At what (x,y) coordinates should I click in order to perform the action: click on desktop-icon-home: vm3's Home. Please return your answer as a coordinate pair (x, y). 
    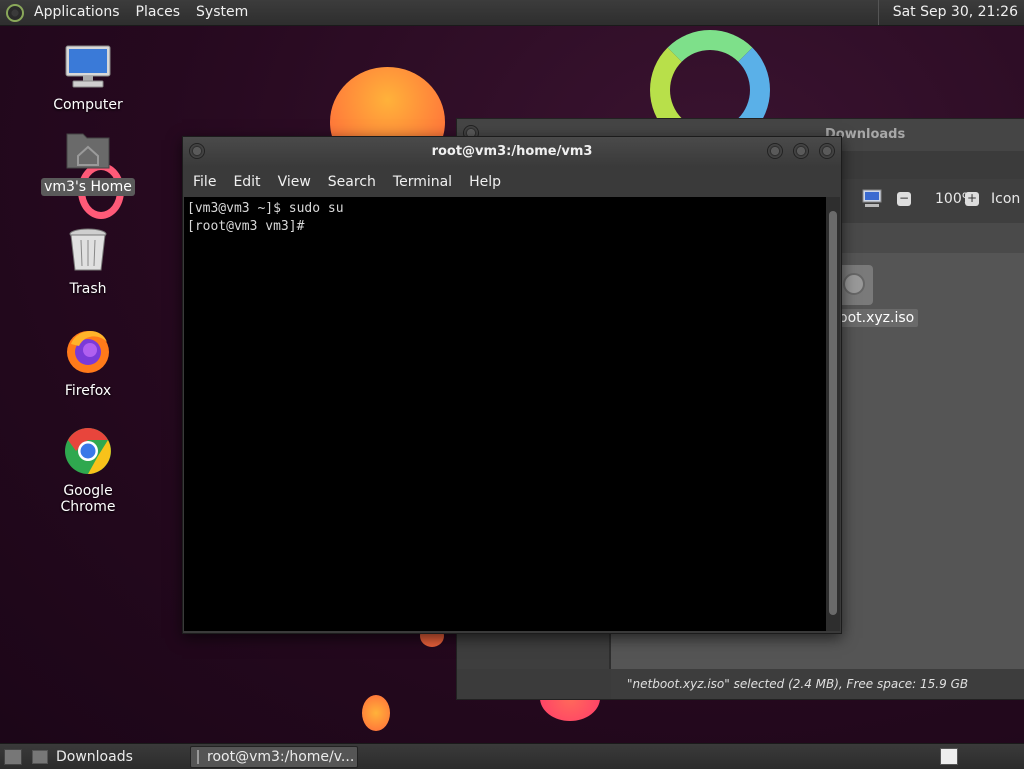
    Looking at the image, I should click on (88, 161).